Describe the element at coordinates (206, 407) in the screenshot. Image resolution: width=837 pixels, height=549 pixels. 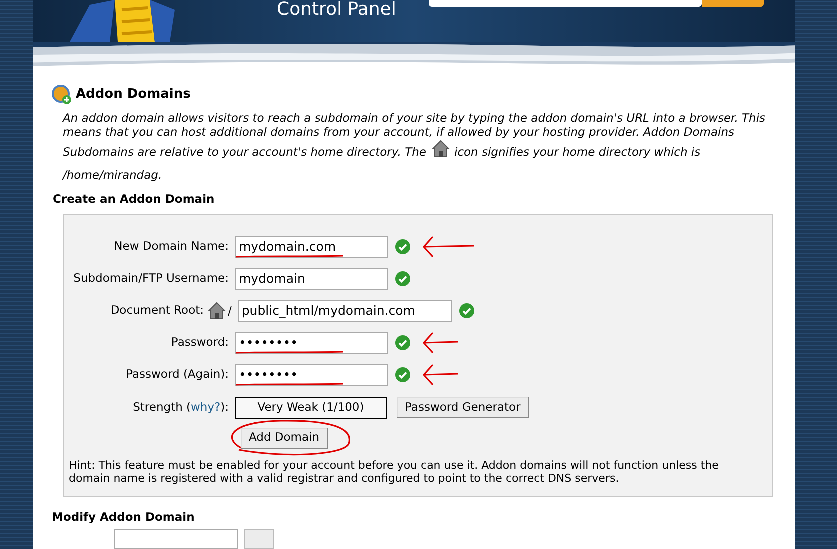
I see `why-link: why?` at that location.